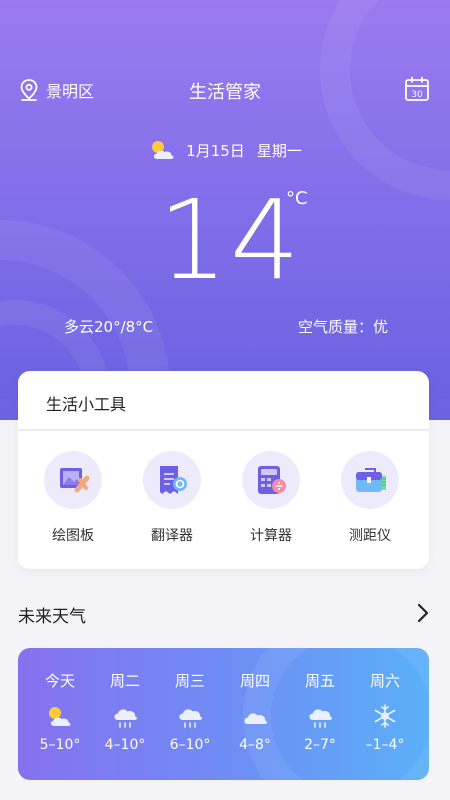 The width and height of the screenshot is (450, 800). I want to click on forecast-day: 周六 –1–4°, so click(385, 711).